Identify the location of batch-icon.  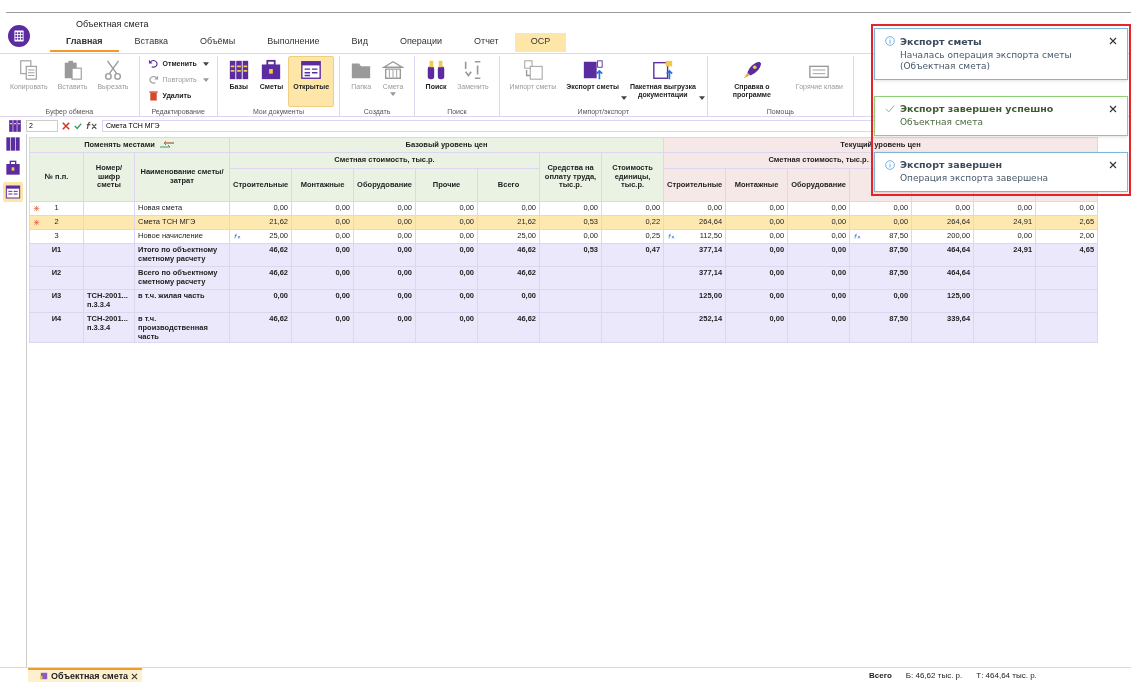
(662, 70).